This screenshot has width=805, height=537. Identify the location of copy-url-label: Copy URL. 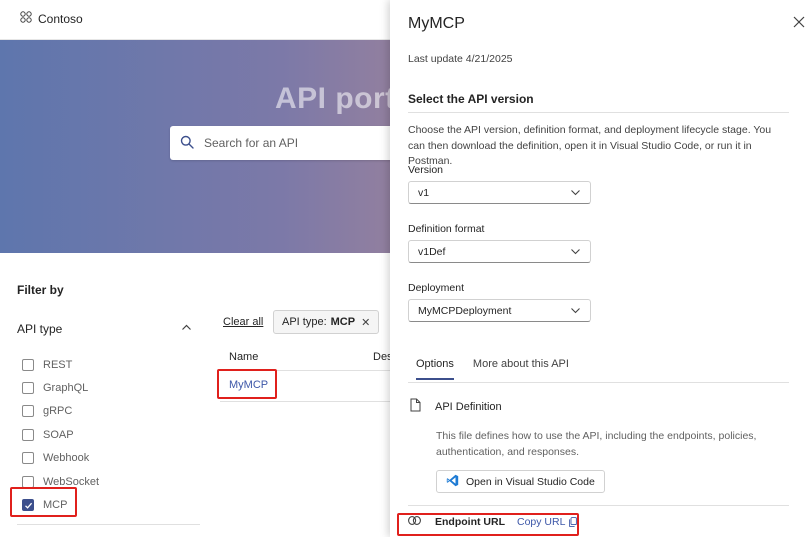
(541, 522).